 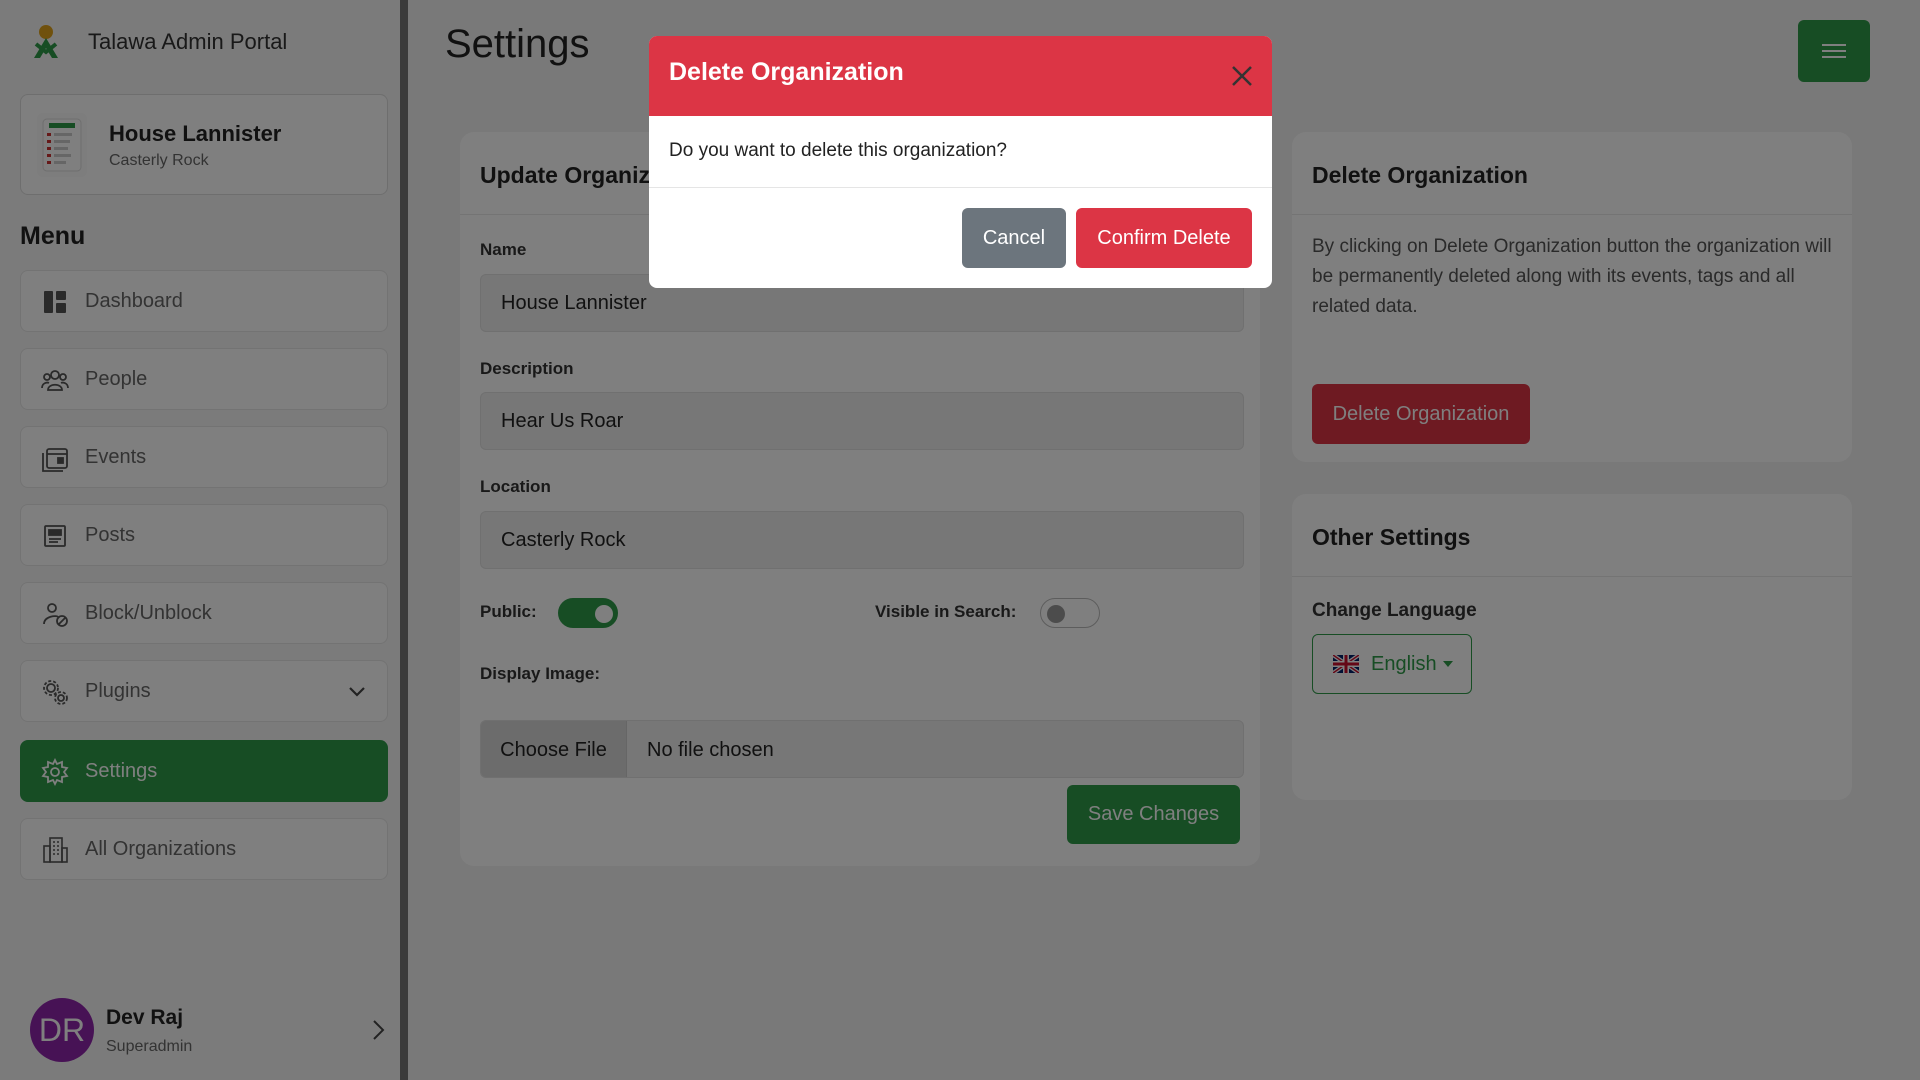 I want to click on modal-divider, so click(x=960, y=187).